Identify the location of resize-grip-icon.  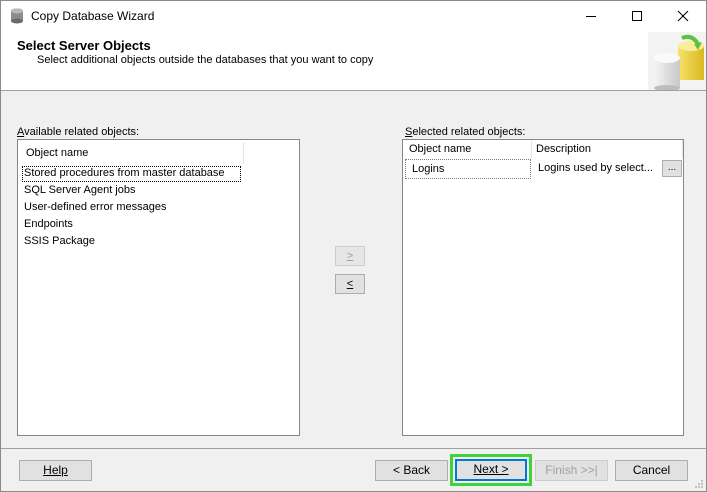
(699, 484).